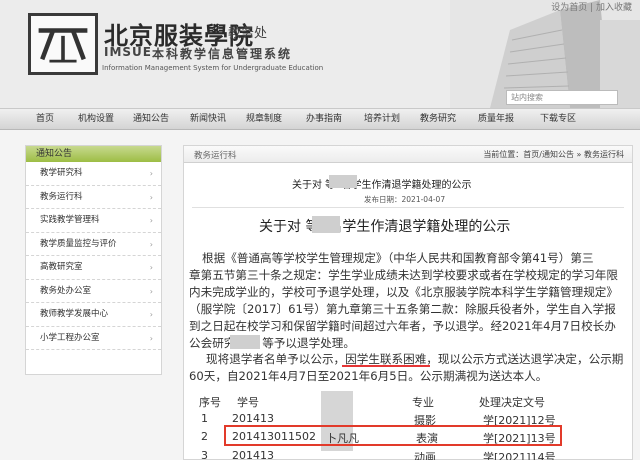 The width and height of the screenshot is (640, 460). What do you see at coordinates (398, 258) in the screenshot?
I see `paragraph-line: 根据《普通高等学校学生管理规定》（中华人民共和国教育部令第41号）第三` at bounding box center [398, 258].